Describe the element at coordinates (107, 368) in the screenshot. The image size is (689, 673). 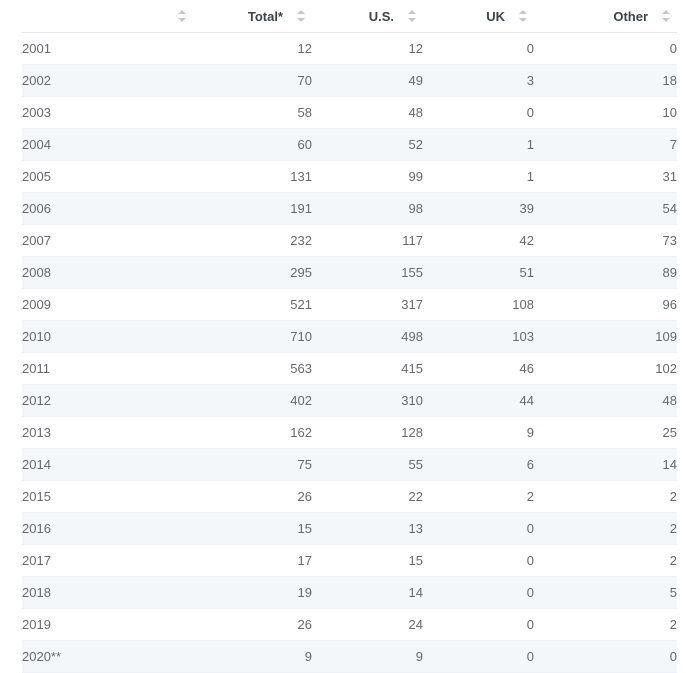
I see `cell-year: 2011` at that location.